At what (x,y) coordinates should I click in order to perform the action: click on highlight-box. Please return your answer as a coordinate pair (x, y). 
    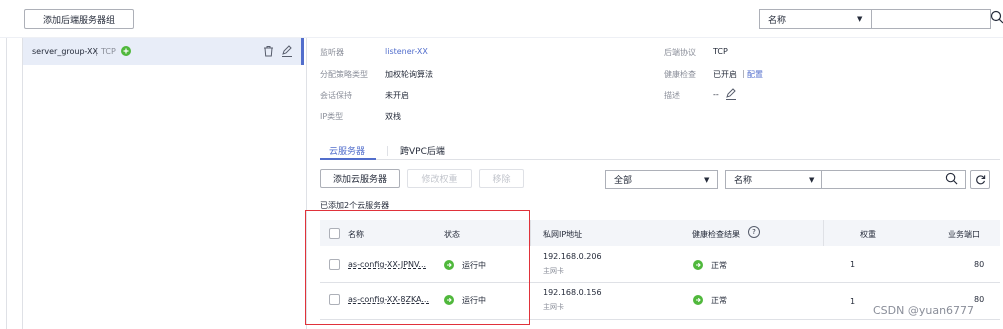
    Looking at the image, I should click on (417, 267).